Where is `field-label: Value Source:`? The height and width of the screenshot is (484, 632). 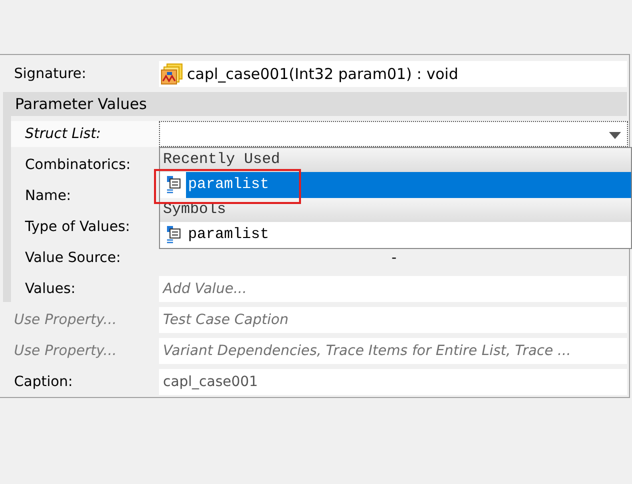
field-label: Value Source: is located at coordinates (73, 258).